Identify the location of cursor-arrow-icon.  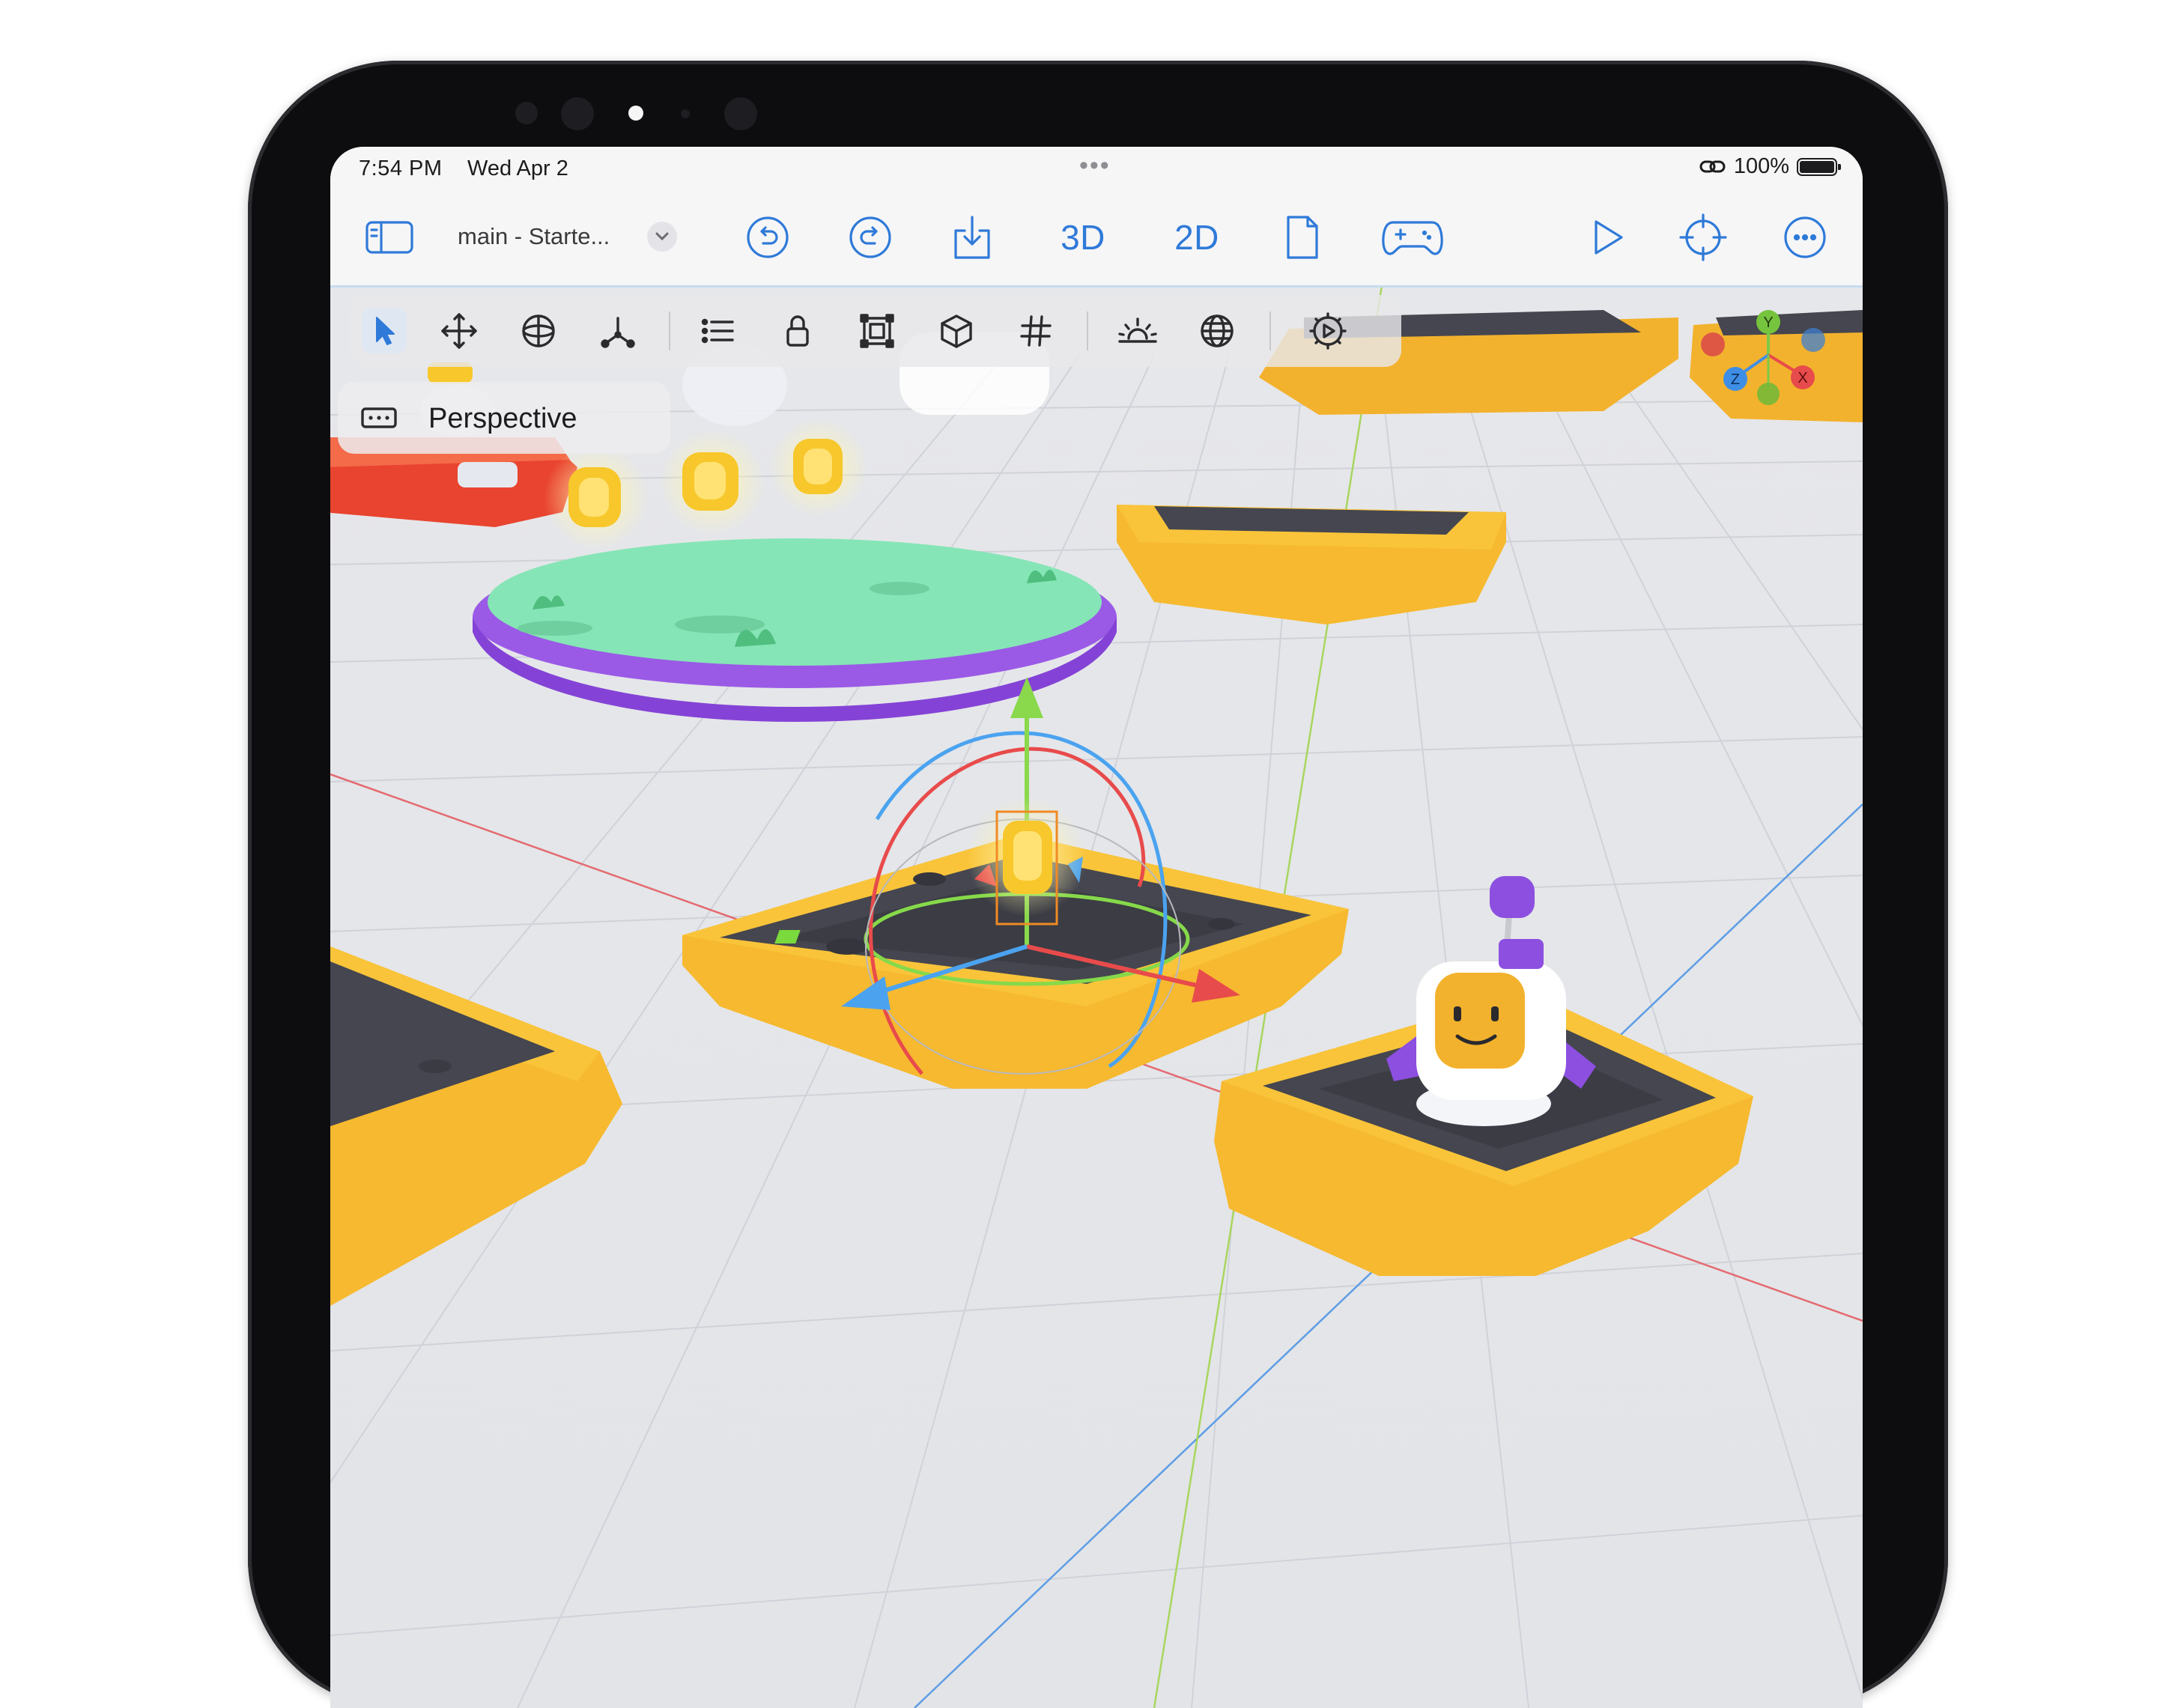
(385, 331).